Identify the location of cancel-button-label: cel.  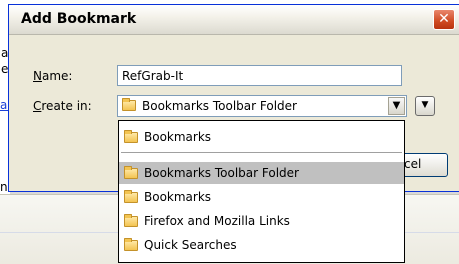
(413, 164).